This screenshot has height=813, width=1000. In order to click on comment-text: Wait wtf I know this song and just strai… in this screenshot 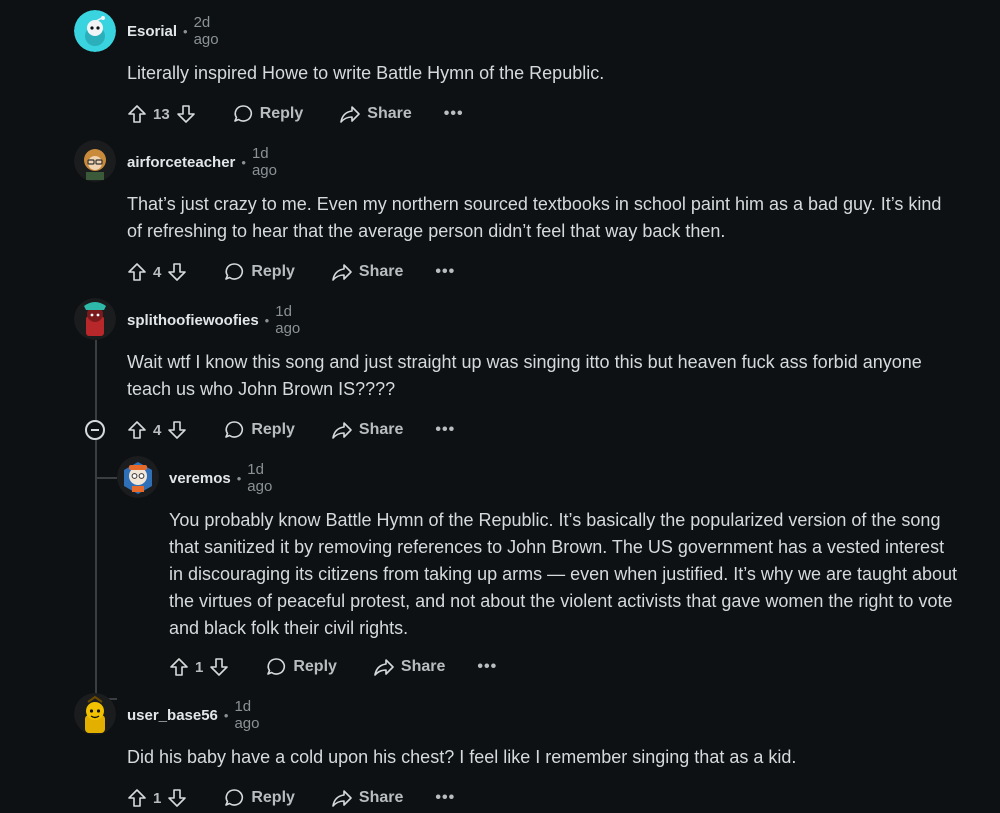, I will do `click(524, 375)`.